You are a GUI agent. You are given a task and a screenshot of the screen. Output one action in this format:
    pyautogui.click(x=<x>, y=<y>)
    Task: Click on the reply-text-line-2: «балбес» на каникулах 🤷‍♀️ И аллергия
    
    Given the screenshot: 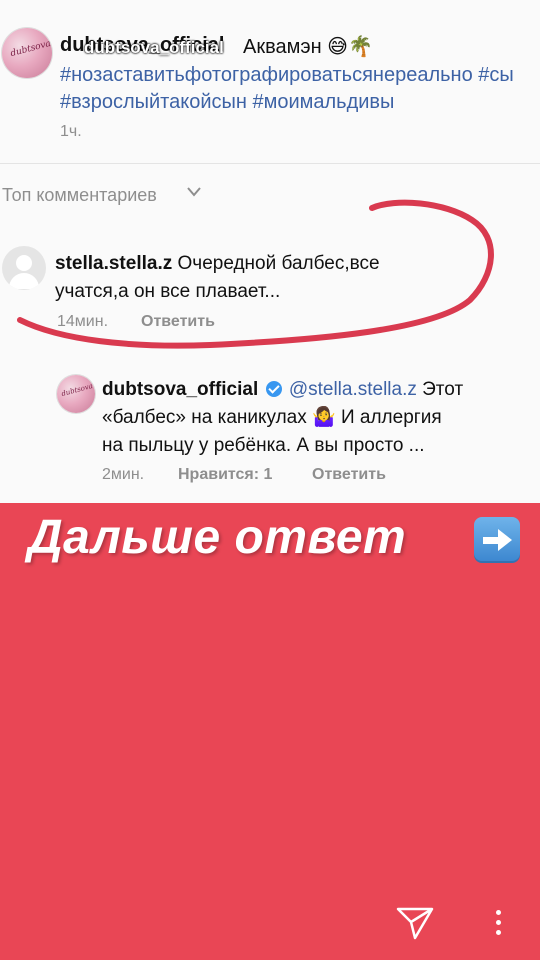 What is the action you would take?
    pyautogui.click(x=272, y=417)
    